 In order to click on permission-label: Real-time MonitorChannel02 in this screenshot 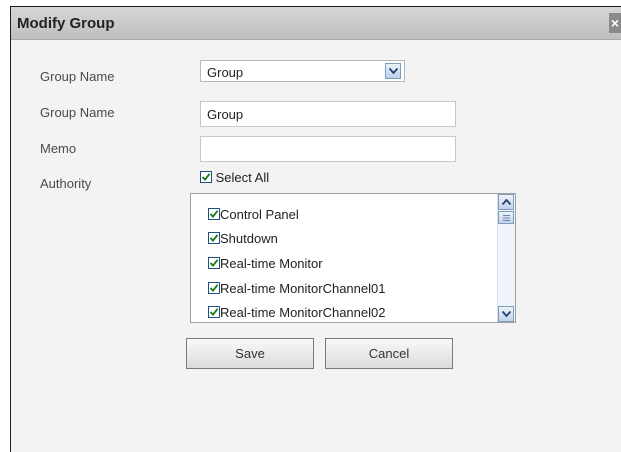, I will do `click(303, 312)`.